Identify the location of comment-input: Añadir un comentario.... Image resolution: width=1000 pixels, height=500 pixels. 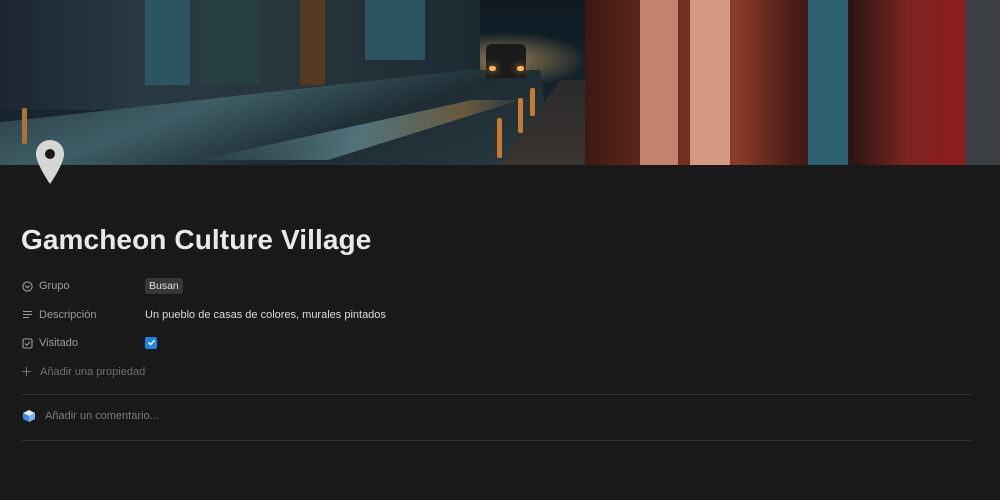
(90, 416).